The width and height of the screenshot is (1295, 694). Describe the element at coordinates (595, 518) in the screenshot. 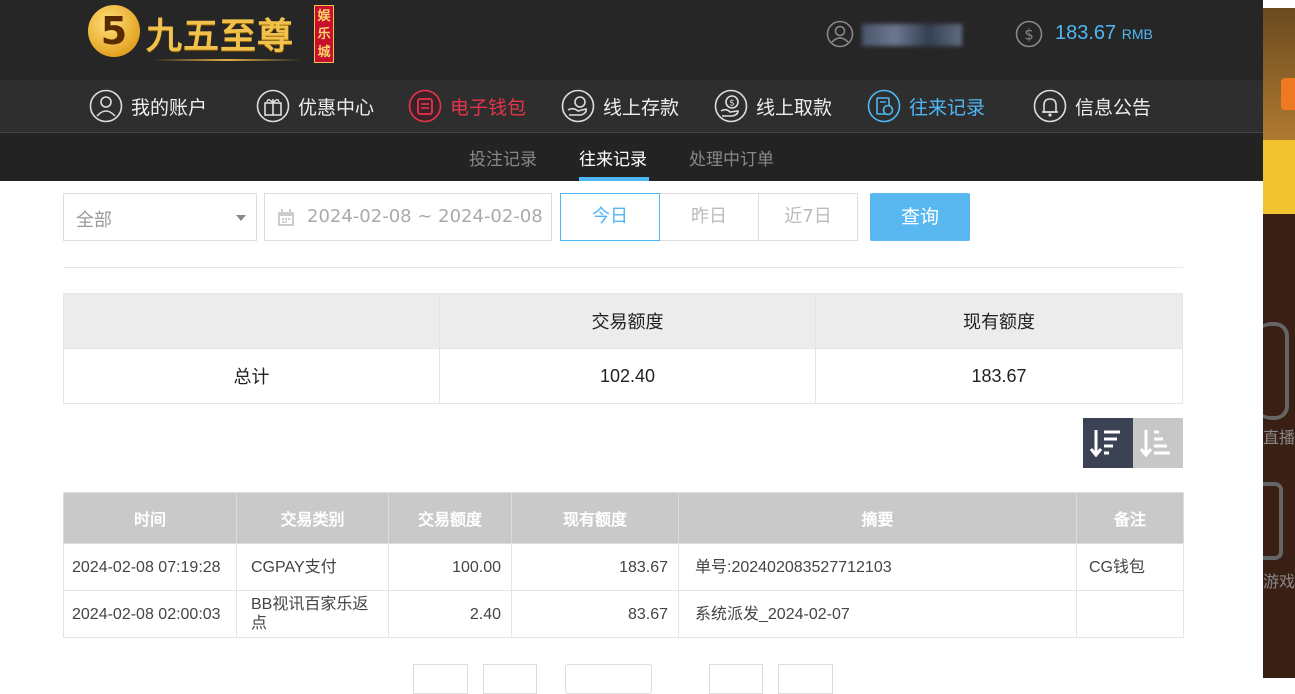

I see `column-header-balance: 现有额度` at that location.